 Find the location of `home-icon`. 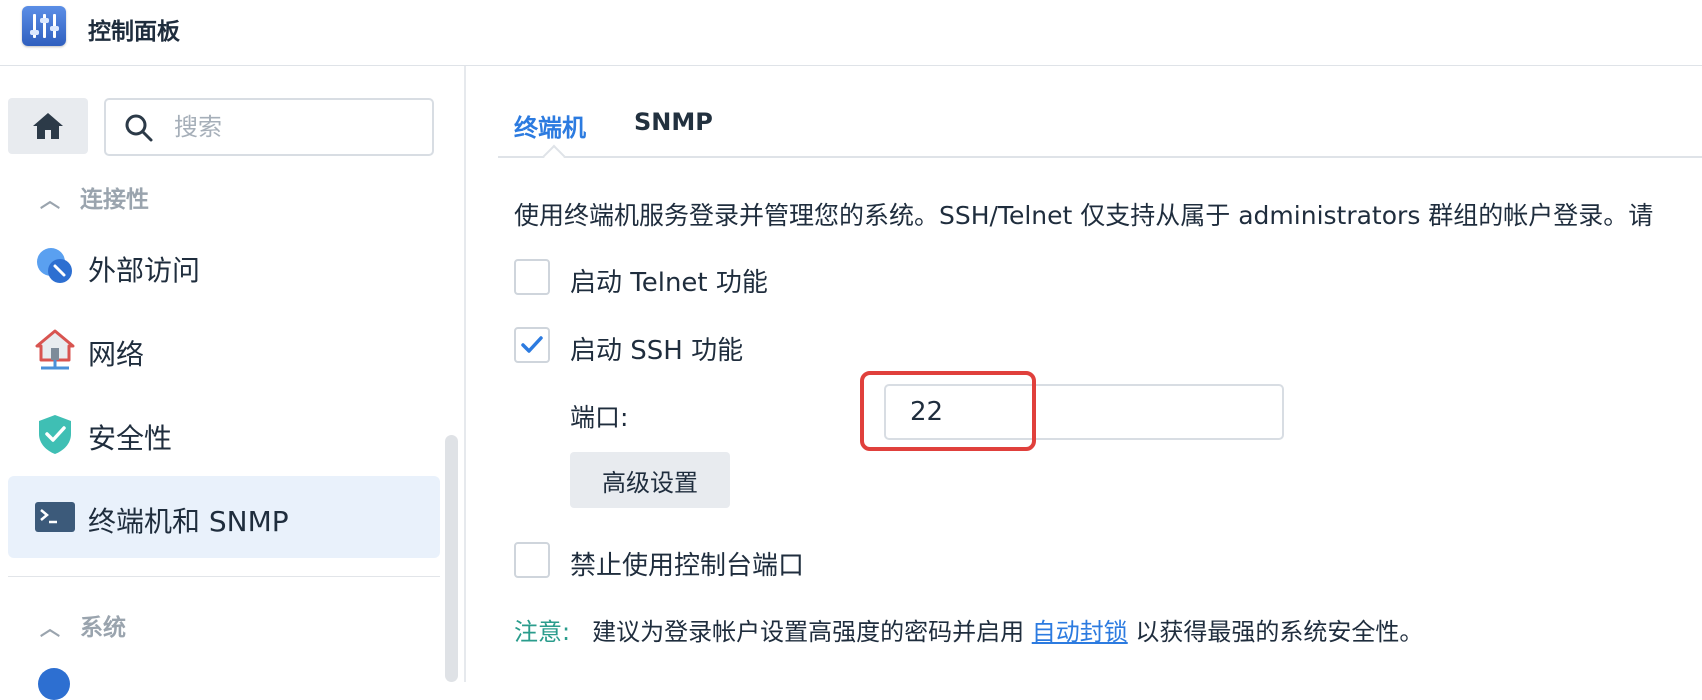

home-icon is located at coordinates (48, 126).